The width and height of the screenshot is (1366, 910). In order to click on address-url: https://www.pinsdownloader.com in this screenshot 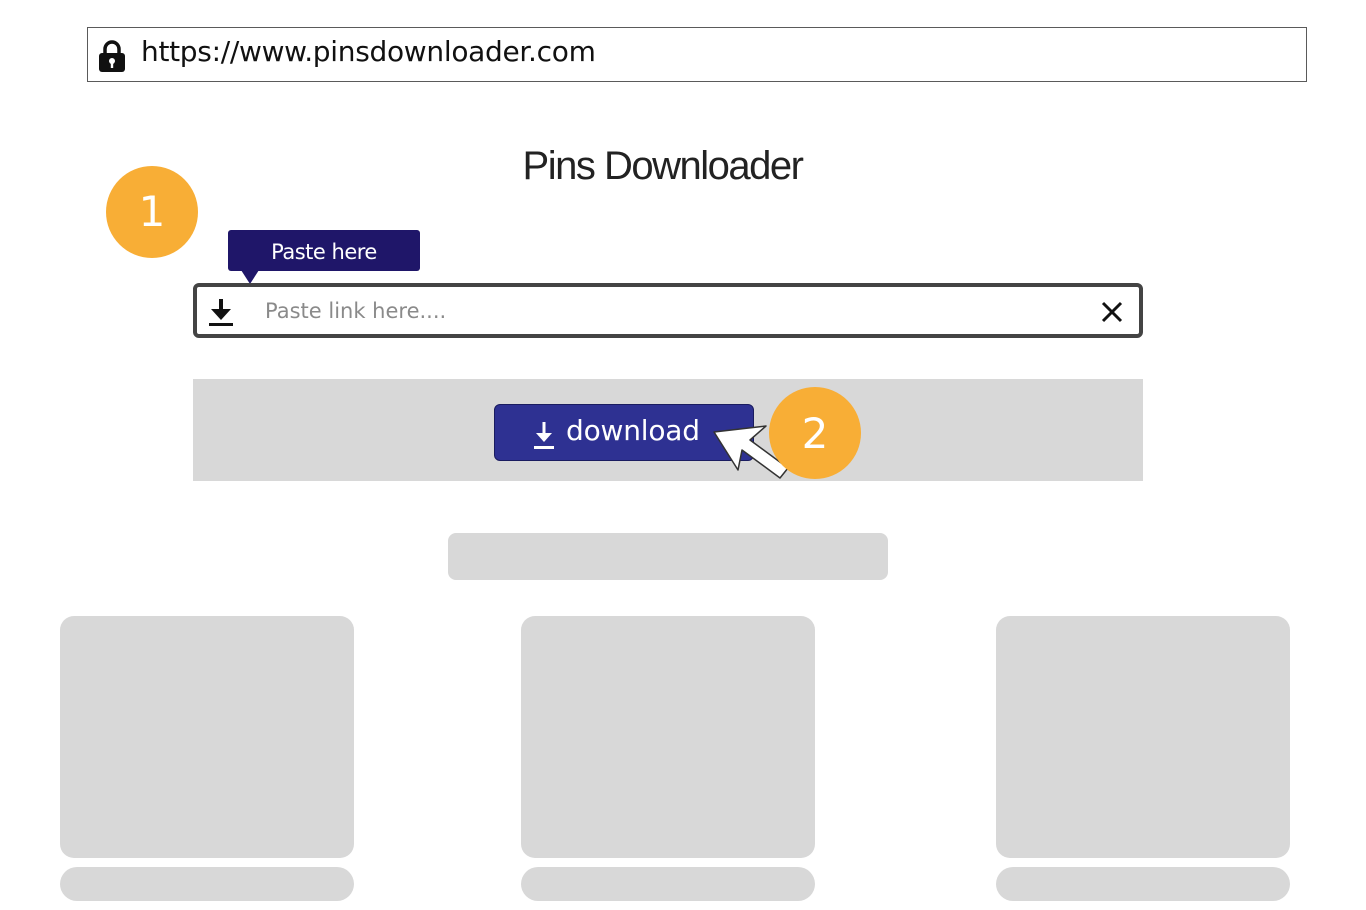, I will do `click(368, 51)`.